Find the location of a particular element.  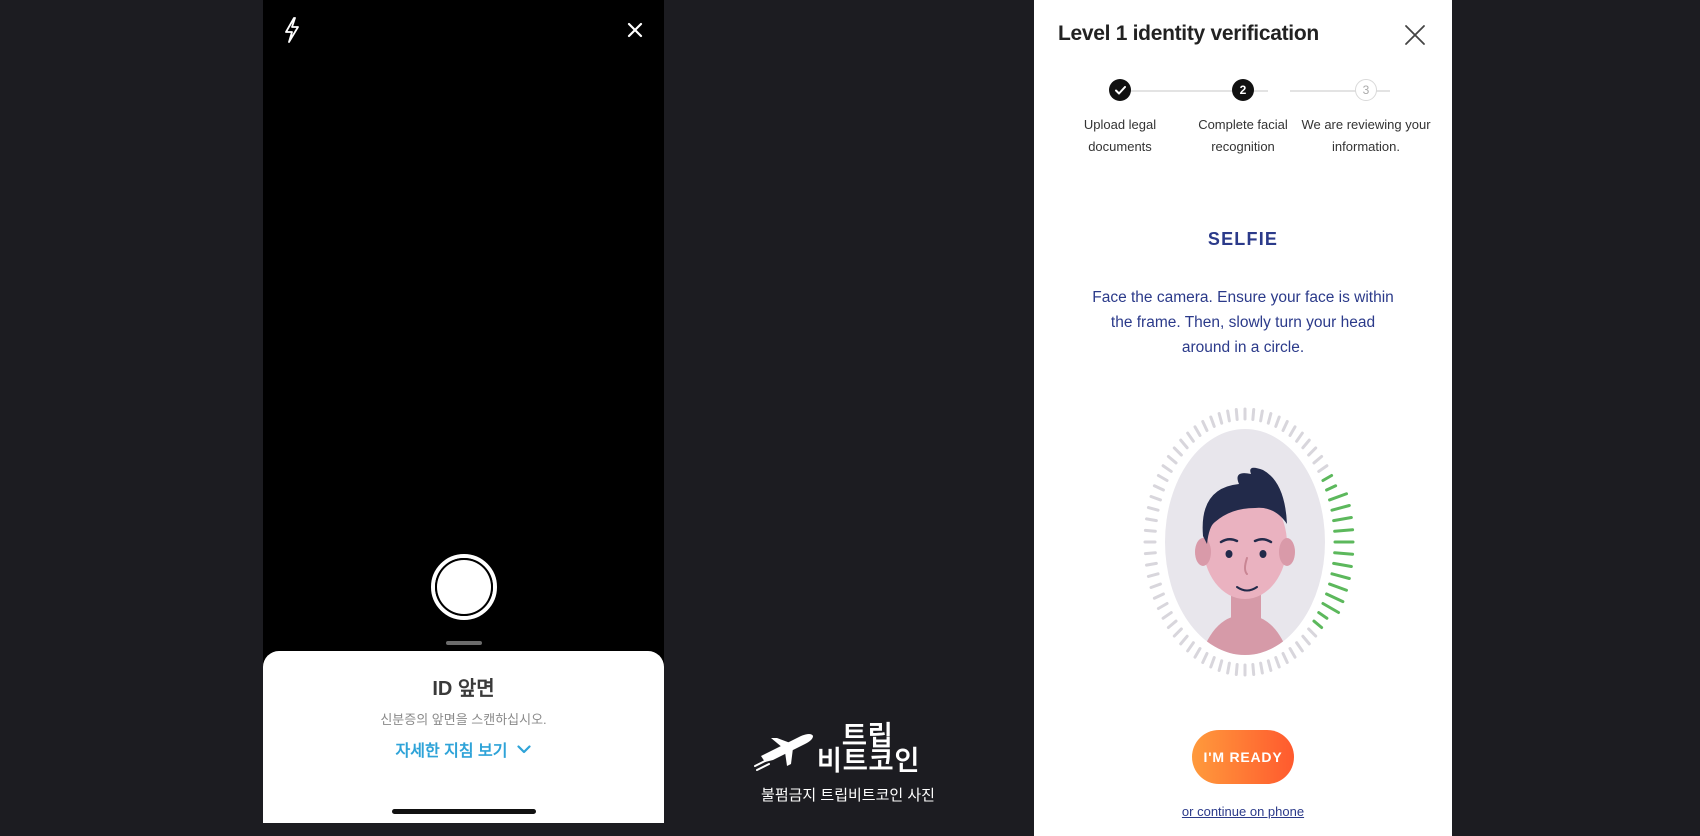

section-heading: SELFIE is located at coordinates (1243, 239).